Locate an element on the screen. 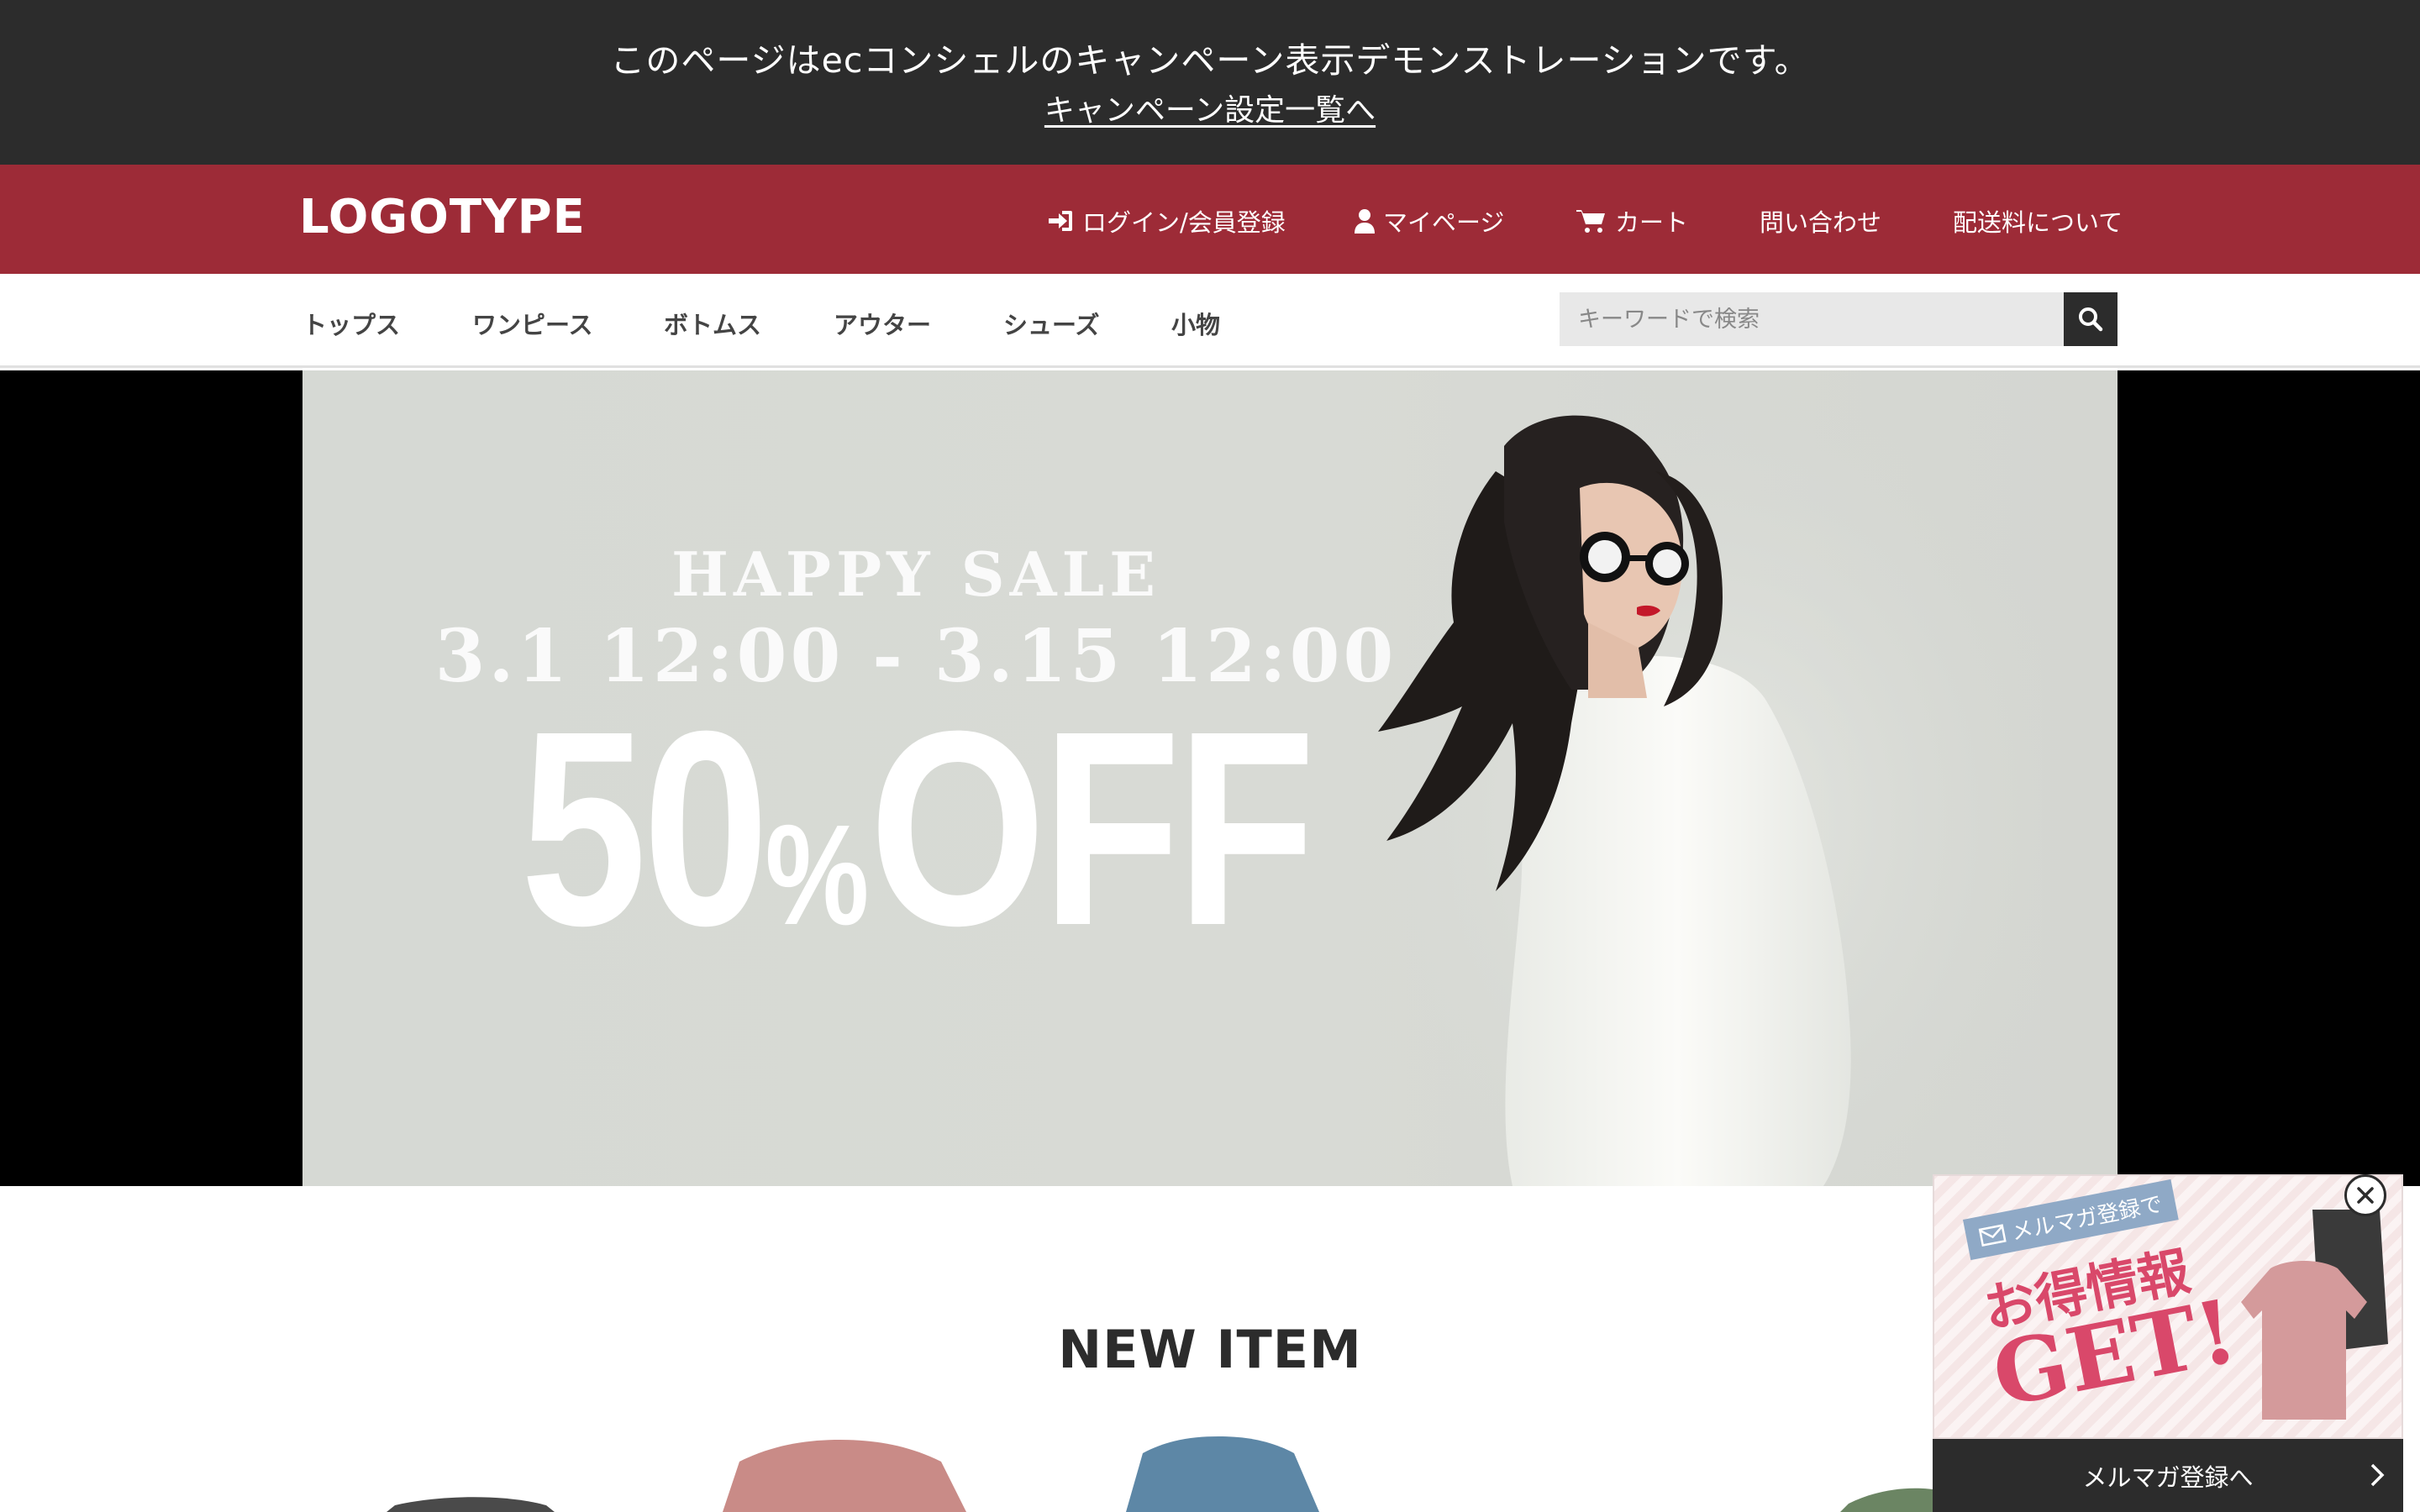 This screenshot has width=2420, height=1512. mail-icon is located at coordinates (1992, 1235).